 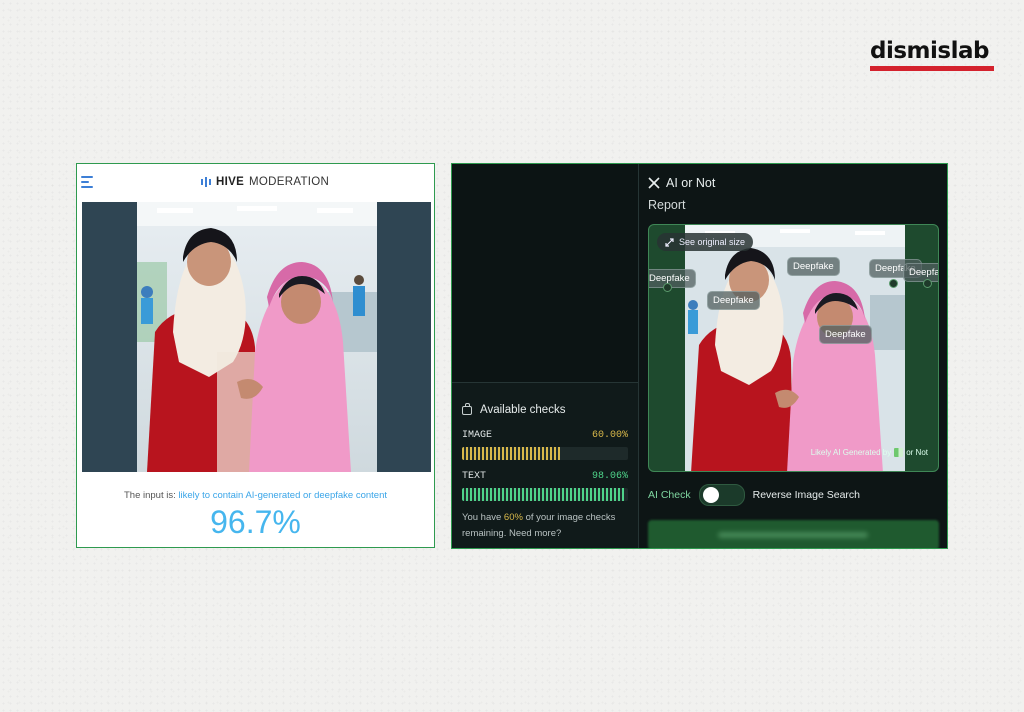 What do you see at coordinates (513, 517) in the screenshot?
I see `remaining-percent: 60%` at bounding box center [513, 517].